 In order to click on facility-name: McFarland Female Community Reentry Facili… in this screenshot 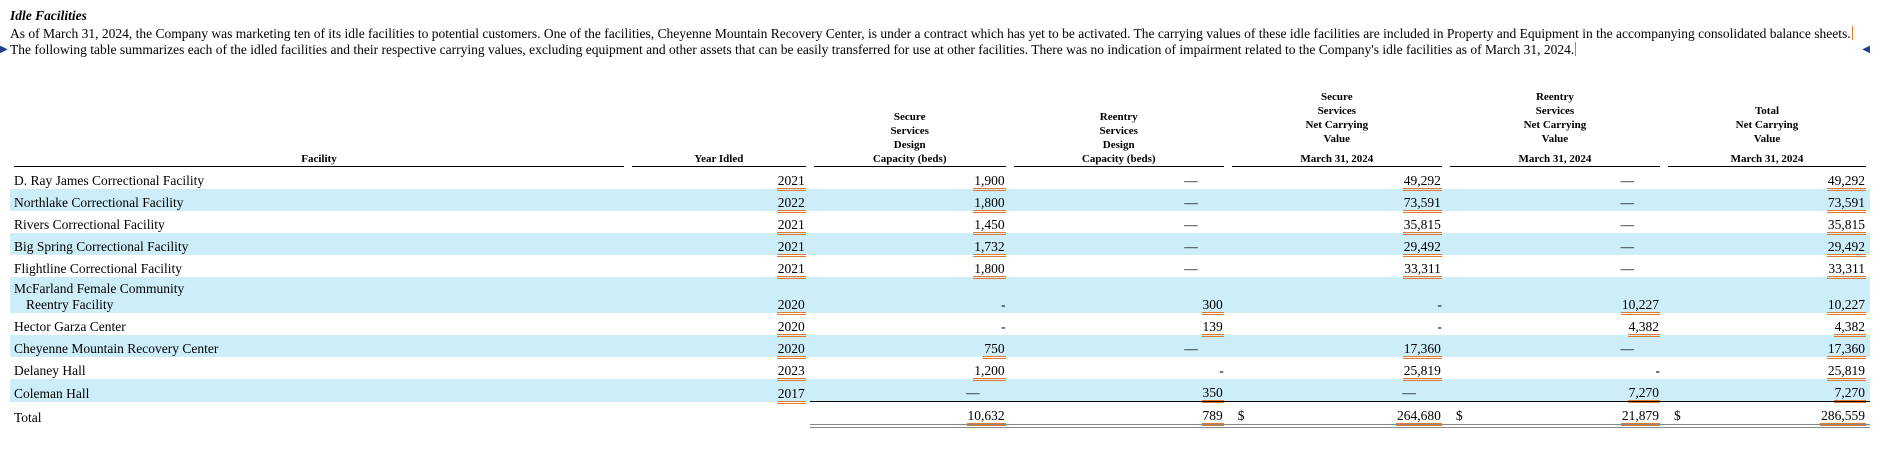, I will do `click(319, 295)`.